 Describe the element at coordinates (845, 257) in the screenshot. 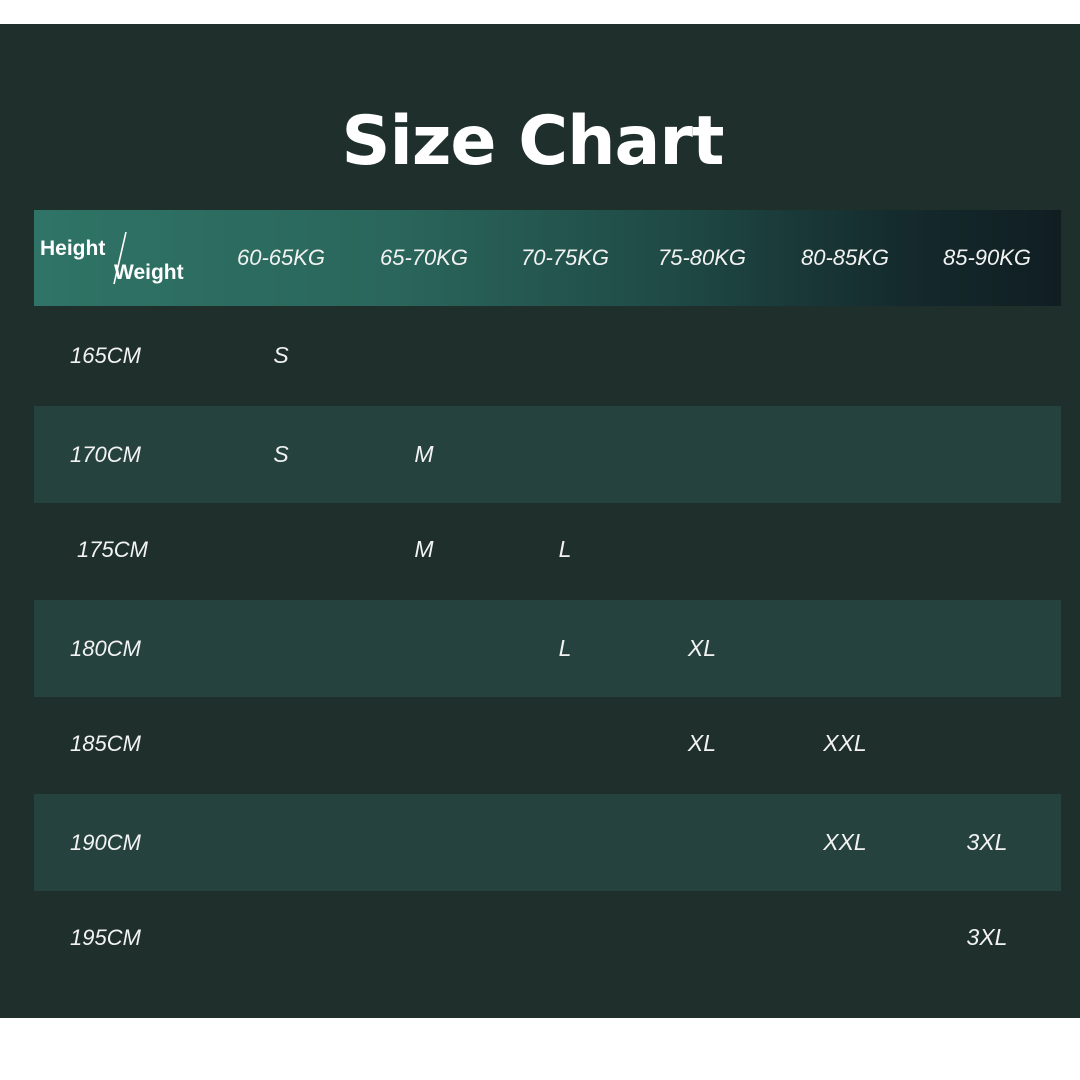

I see `column-header: 80-85KG` at that location.